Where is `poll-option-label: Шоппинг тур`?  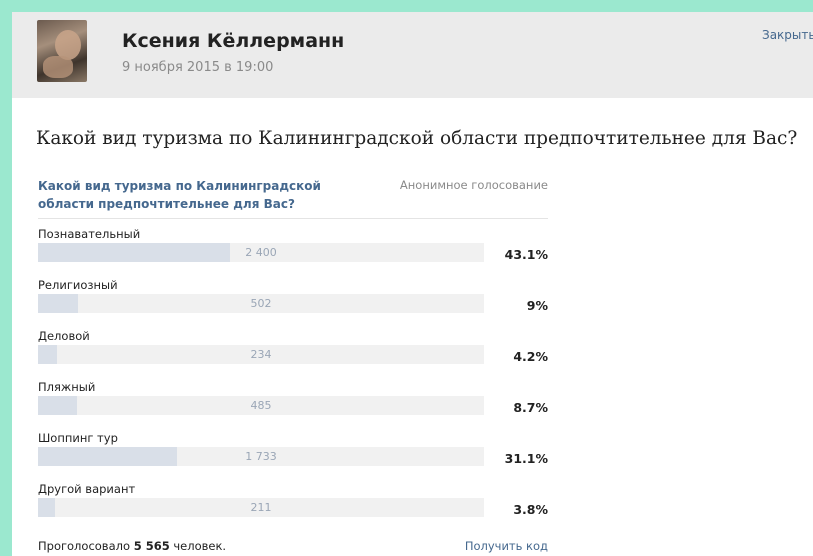 poll-option-label: Шоппинг тур is located at coordinates (78, 438).